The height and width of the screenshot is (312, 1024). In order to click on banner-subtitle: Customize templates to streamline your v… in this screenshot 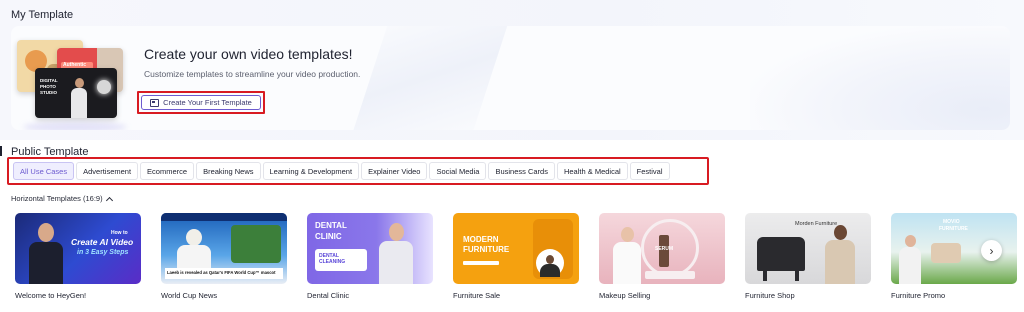, I will do `click(252, 74)`.